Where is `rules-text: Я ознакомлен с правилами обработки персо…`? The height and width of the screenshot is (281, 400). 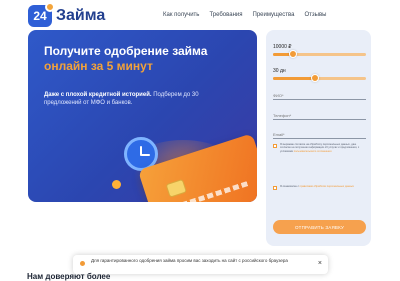 rules-text: Я ознакомлен с правилами обработки персо… is located at coordinates (317, 187).